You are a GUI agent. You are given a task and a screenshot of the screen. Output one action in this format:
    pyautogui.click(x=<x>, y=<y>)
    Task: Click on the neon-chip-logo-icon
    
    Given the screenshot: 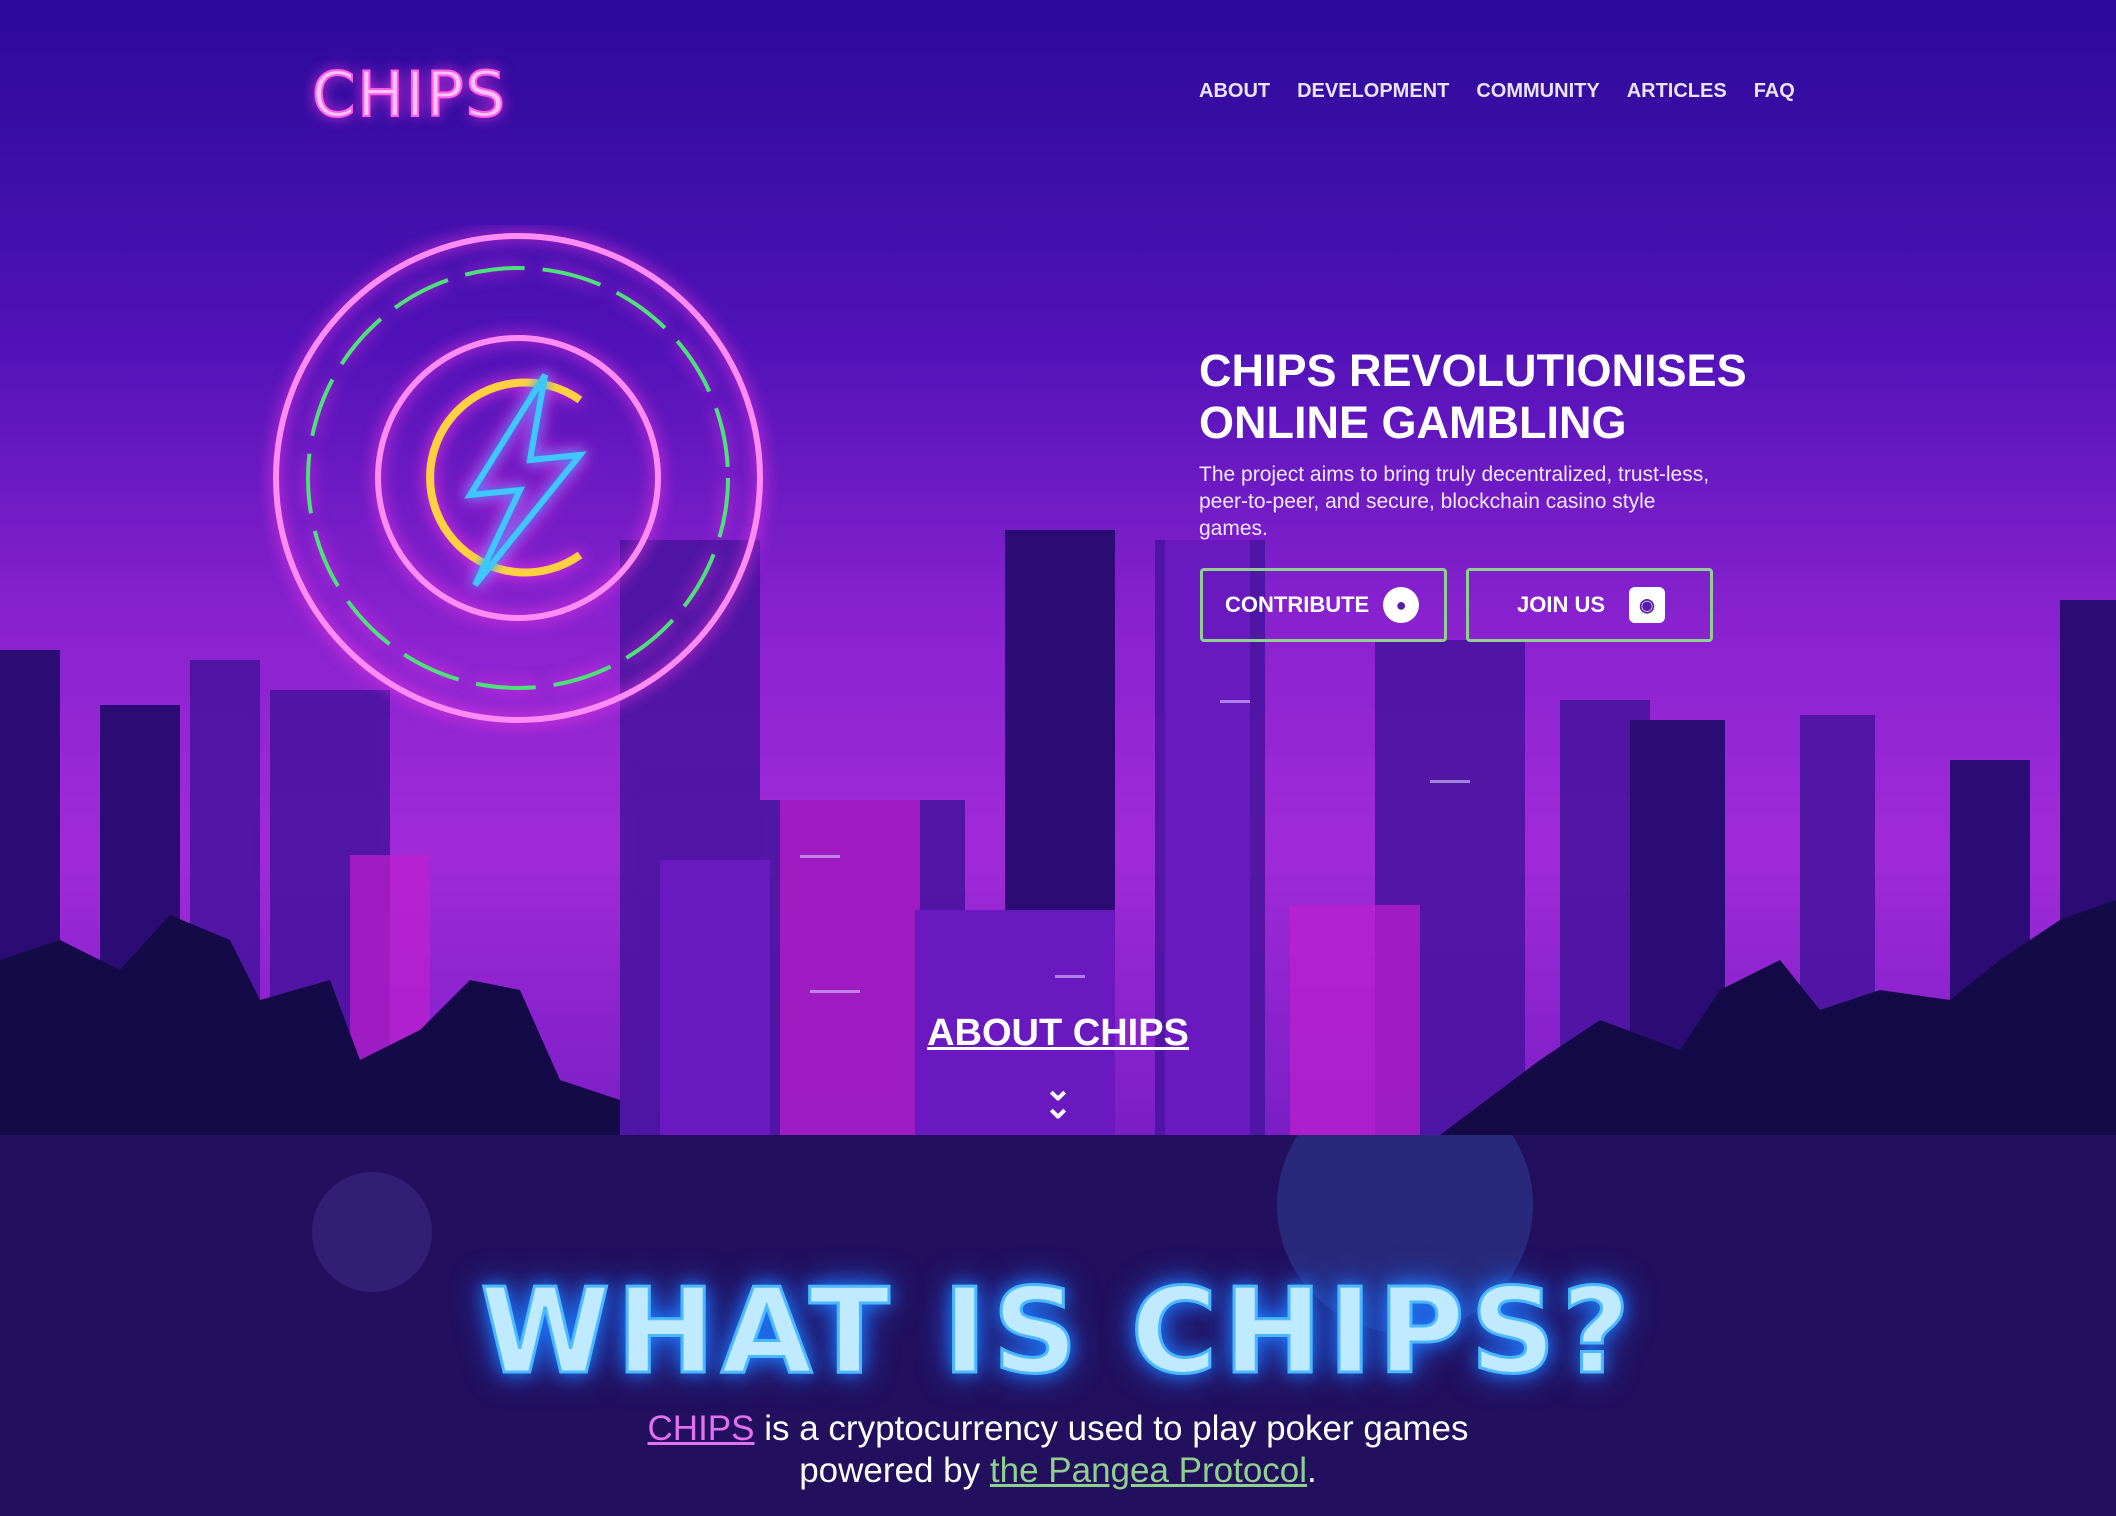 What is the action you would take?
    pyautogui.click(x=518, y=478)
    